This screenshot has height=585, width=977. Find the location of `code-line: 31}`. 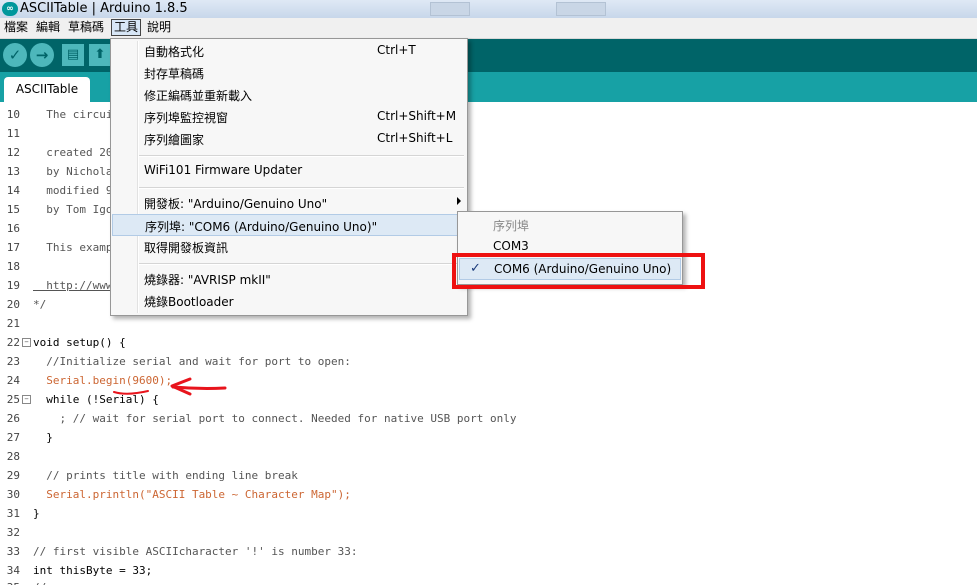

code-line: 31} is located at coordinates (23, 513).